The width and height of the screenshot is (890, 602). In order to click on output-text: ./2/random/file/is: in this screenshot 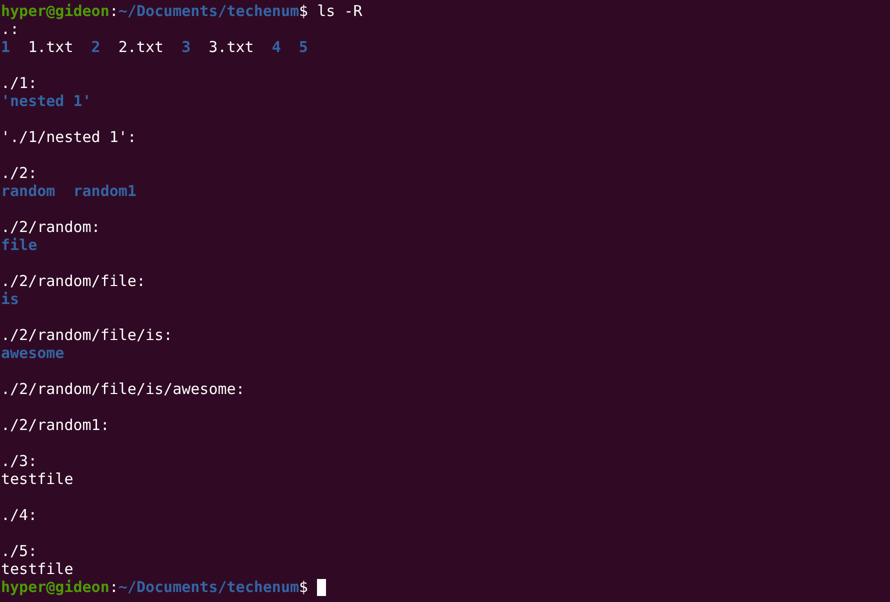, I will do `click(87, 335)`.